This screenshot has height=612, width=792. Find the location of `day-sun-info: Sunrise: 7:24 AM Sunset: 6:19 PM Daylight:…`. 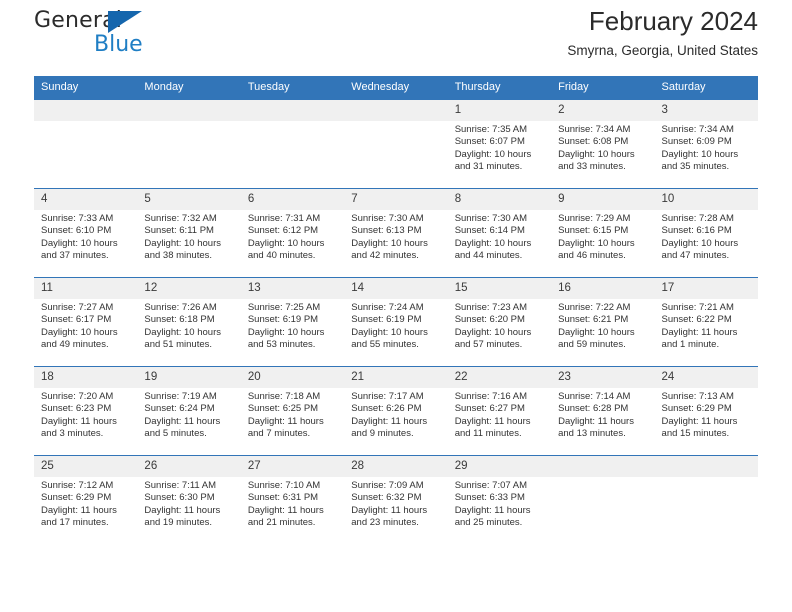

day-sun-info: Sunrise: 7:24 AM Sunset: 6:19 PM Daylight:… is located at coordinates (395, 325).